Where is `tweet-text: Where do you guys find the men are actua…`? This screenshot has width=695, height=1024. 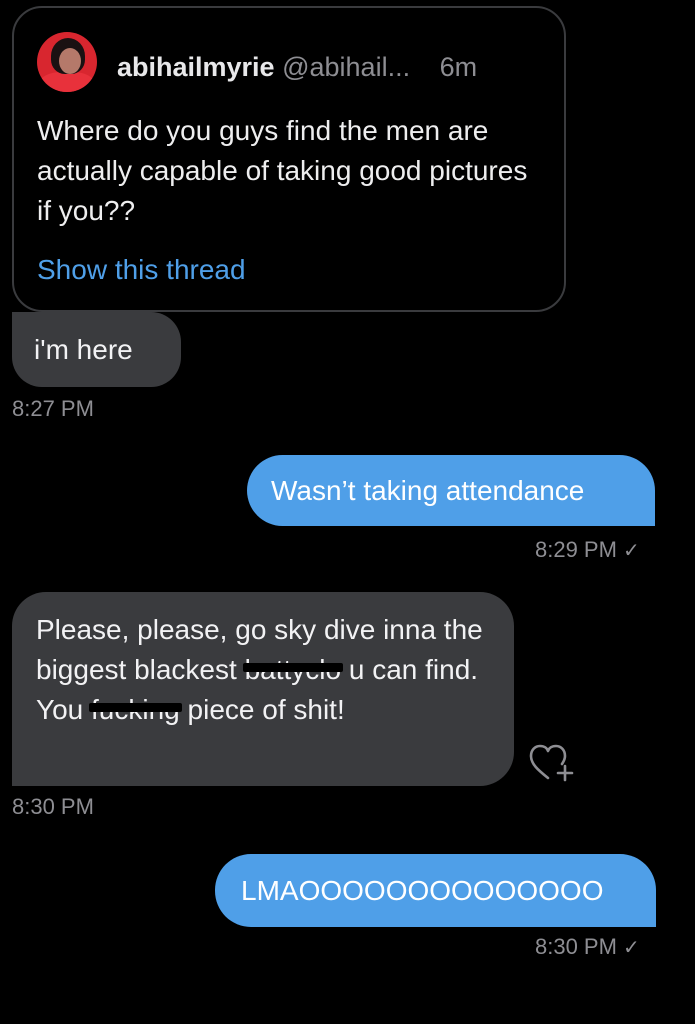 tweet-text: Where do you guys find the men are actua… is located at coordinates (282, 170).